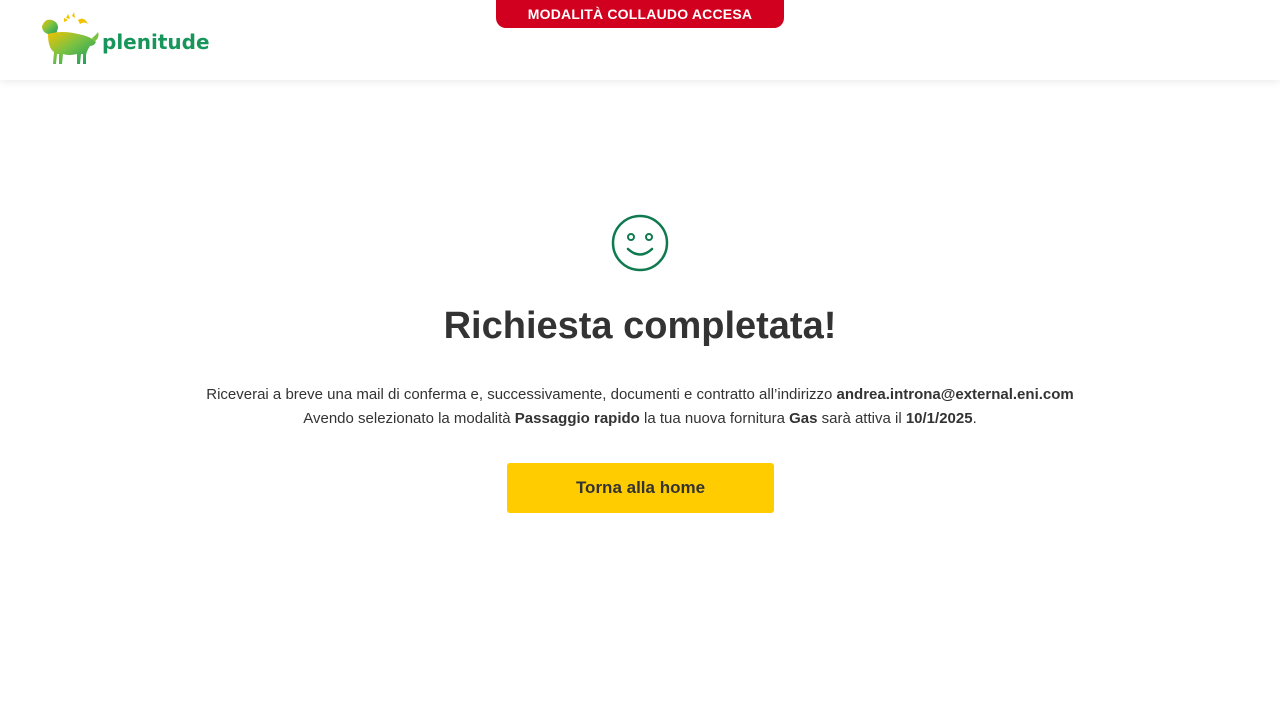 Image resolution: width=1280 pixels, height=720 pixels. I want to click on test-mode-banner: MODALITÀ COLLAUDO ACCESA, so click(640, 14).